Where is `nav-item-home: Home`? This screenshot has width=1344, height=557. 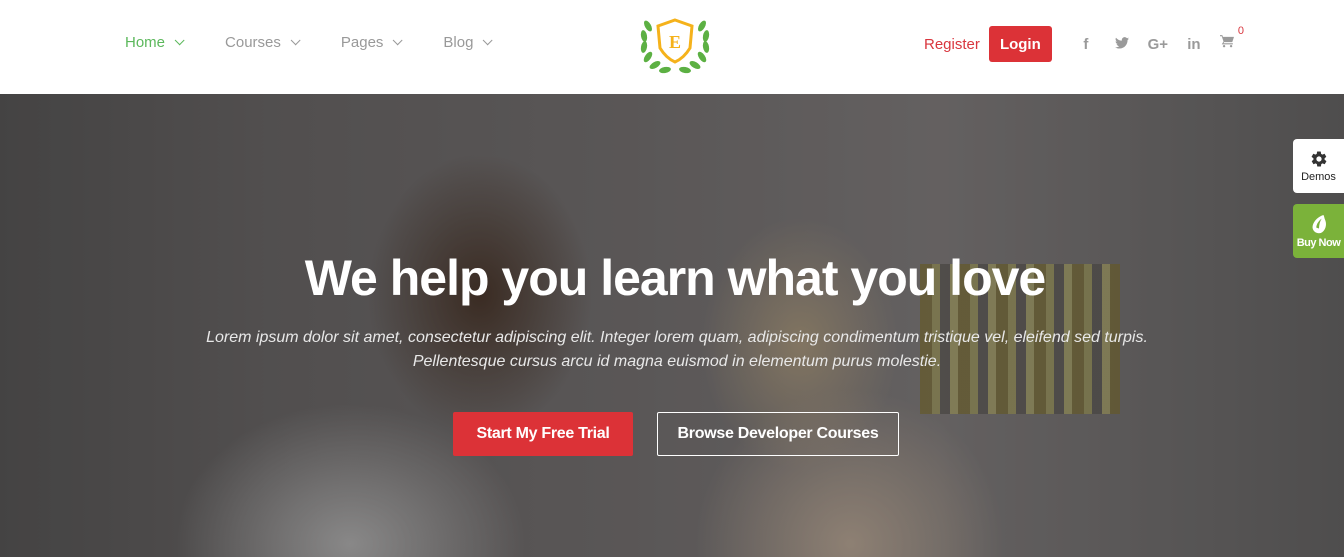
nav-item-home: Home is located at coordinates (155, 42).